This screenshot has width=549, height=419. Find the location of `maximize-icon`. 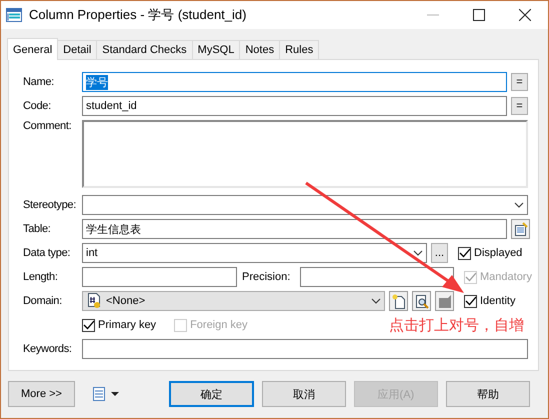

maximize-icon is located at coordinates (479, 15).